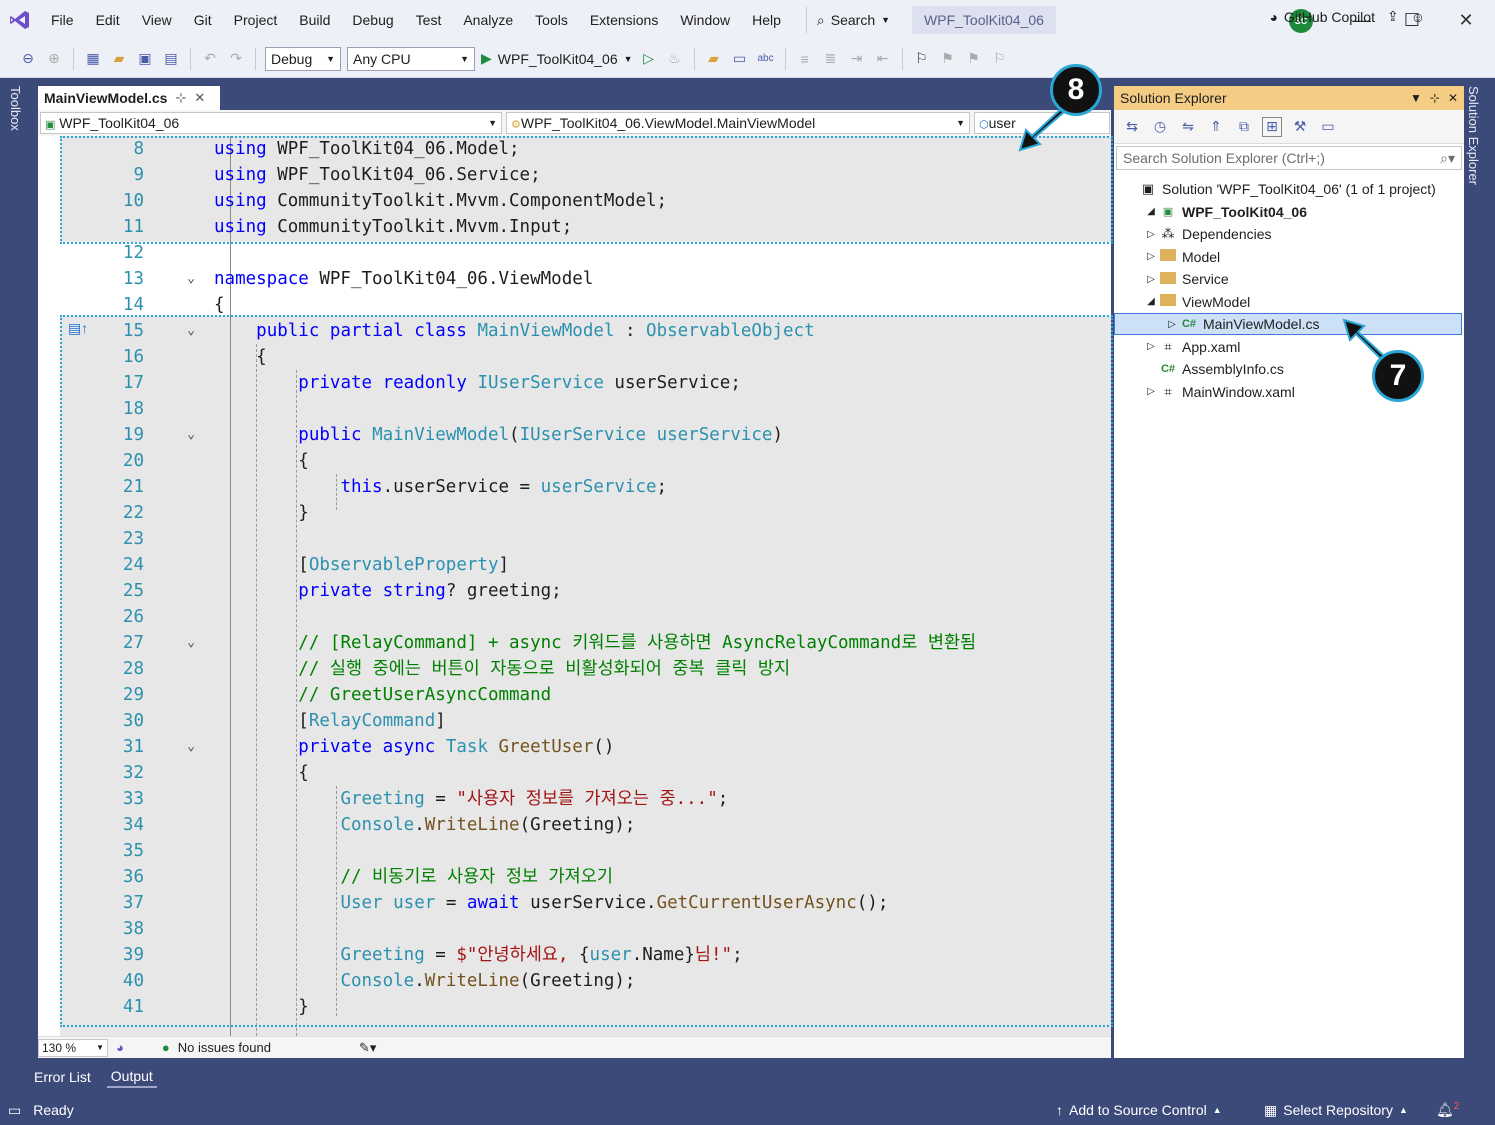 The height and width of the screenshot is (1125, 1495). What do you see at coordinates (1244, 127) in the screenshot?
I see `show-all-files-icon: ⧉` at bounding box center [1244, 127].